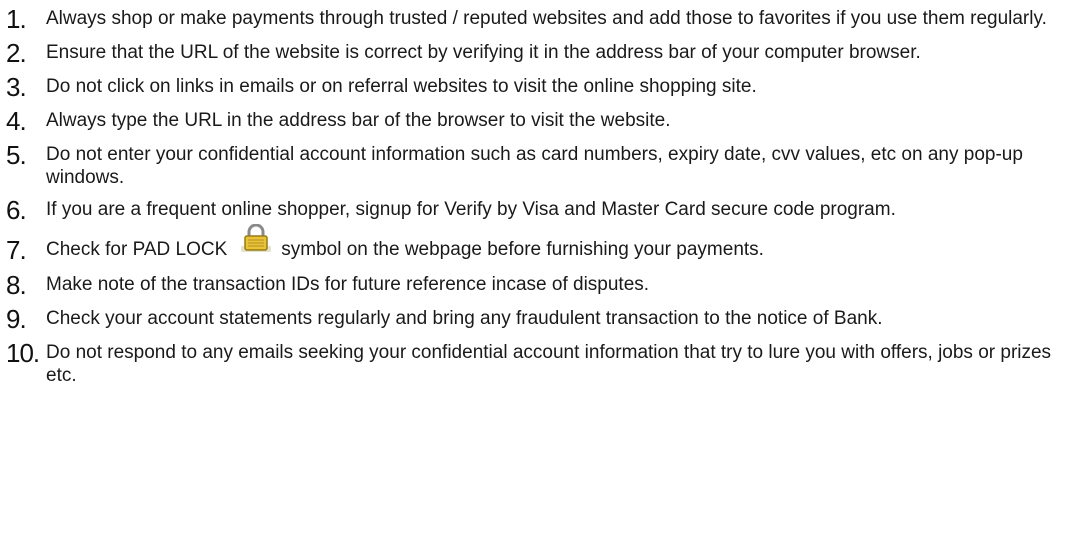  What do you see at coordinates (256, 238) in the screenshot?
I see `padlock-icon` at bounding box center [256, 238].